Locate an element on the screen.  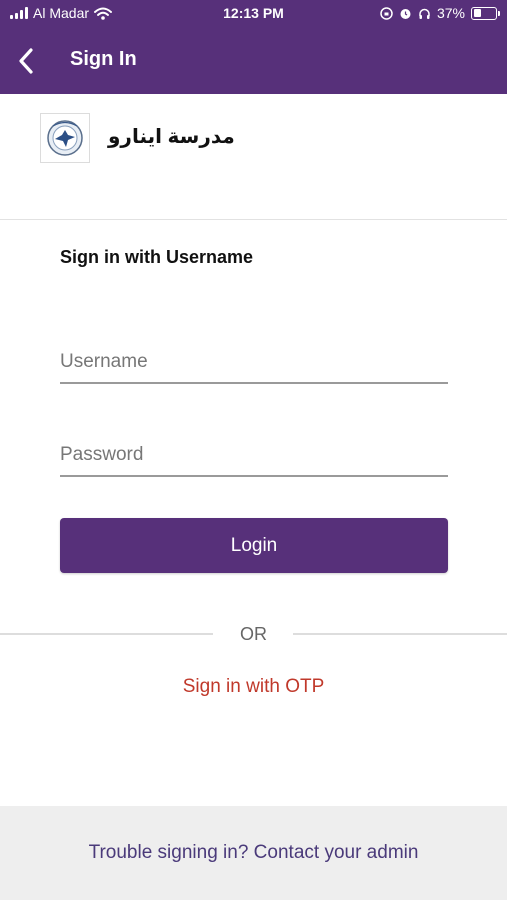
school-logo is located at coordinates (65, 138).